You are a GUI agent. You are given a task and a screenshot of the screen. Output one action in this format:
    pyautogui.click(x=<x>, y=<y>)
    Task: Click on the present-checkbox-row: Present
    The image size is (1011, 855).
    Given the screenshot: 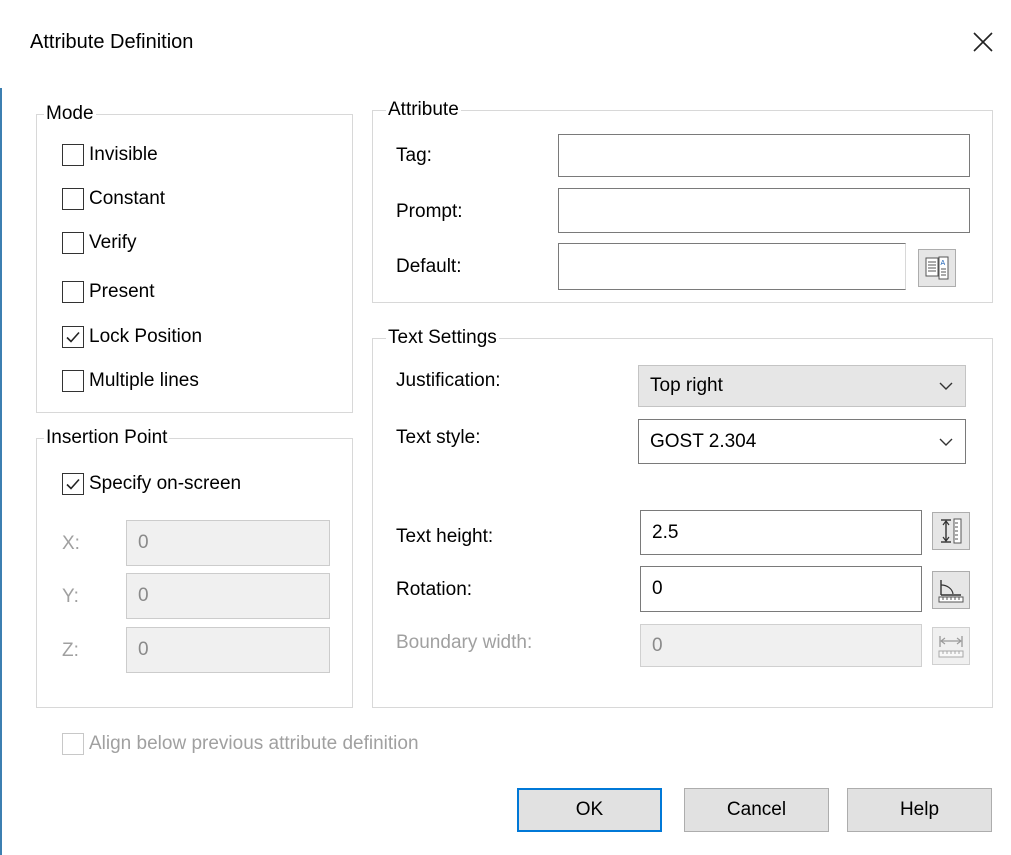 What is the action you would take?
    pyautogui.click(x=108, y=292)
    